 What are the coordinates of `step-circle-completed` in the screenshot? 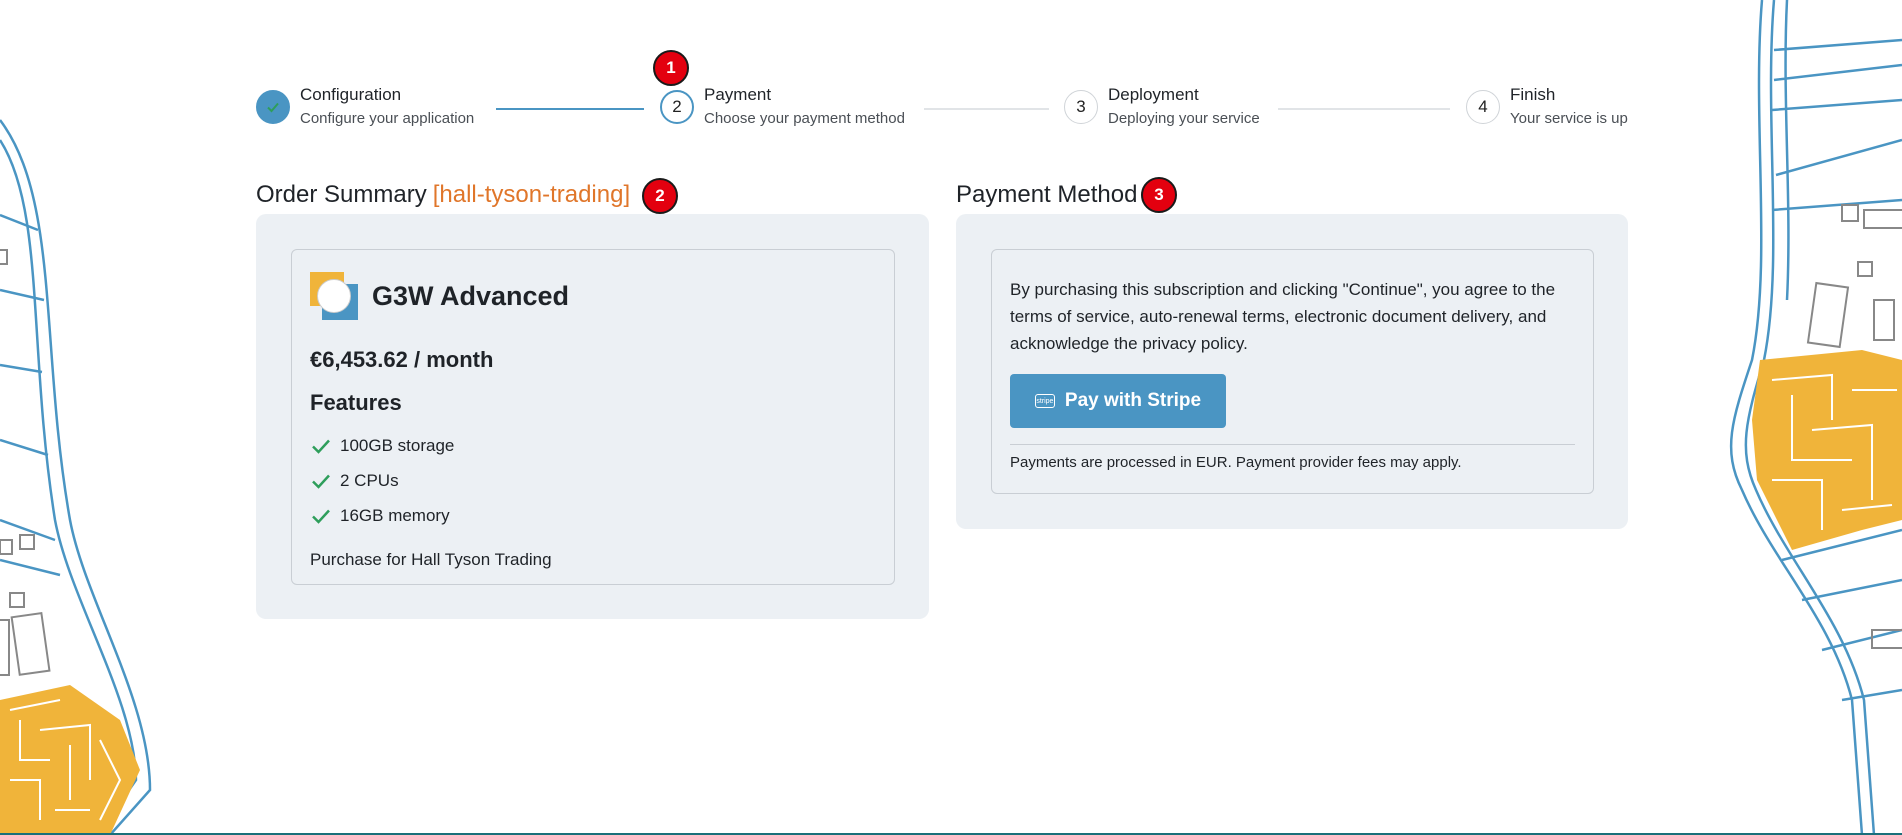 It's located at (273, 107).